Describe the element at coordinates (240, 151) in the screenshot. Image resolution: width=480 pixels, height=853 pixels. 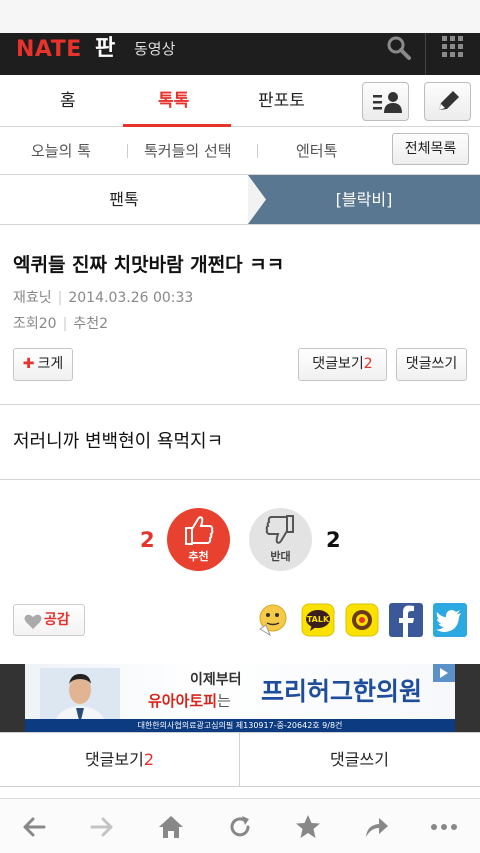
I see `sub-navigation: 오늘의 톡 톡커들의 선택 엔터톡 전체목록` at that location.